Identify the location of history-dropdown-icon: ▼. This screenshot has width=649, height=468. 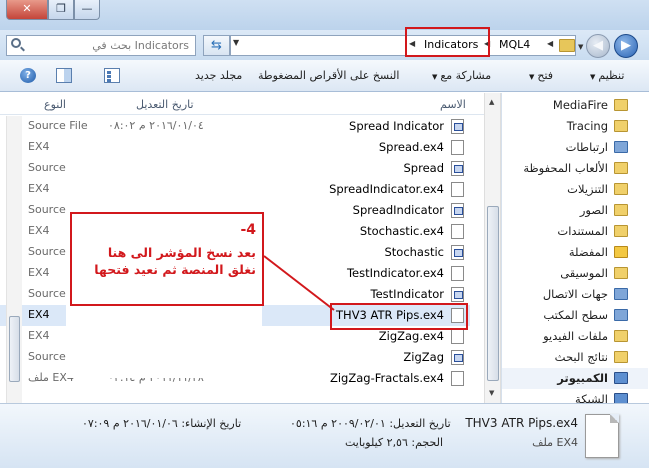
(580, 47).